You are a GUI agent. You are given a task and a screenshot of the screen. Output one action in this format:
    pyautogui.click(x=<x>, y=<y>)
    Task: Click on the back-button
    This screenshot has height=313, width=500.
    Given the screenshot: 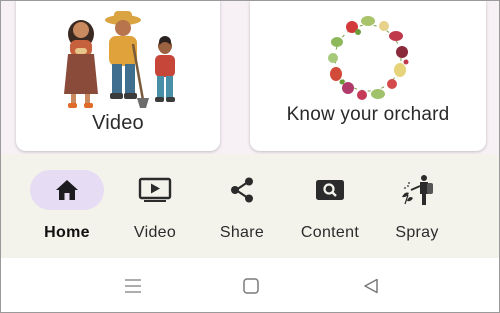 What is the action you would take?
    pyautogui.click(x=371, y=286)
    